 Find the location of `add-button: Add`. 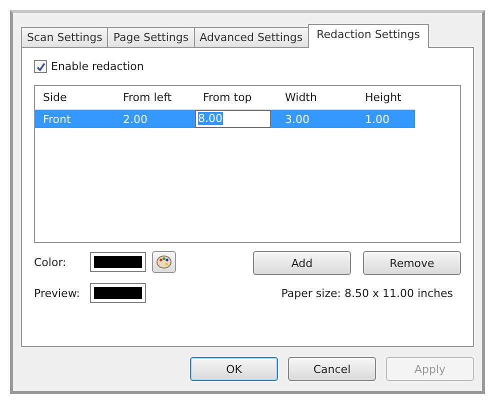

add-button: Add is located at coordinates (302, 263).